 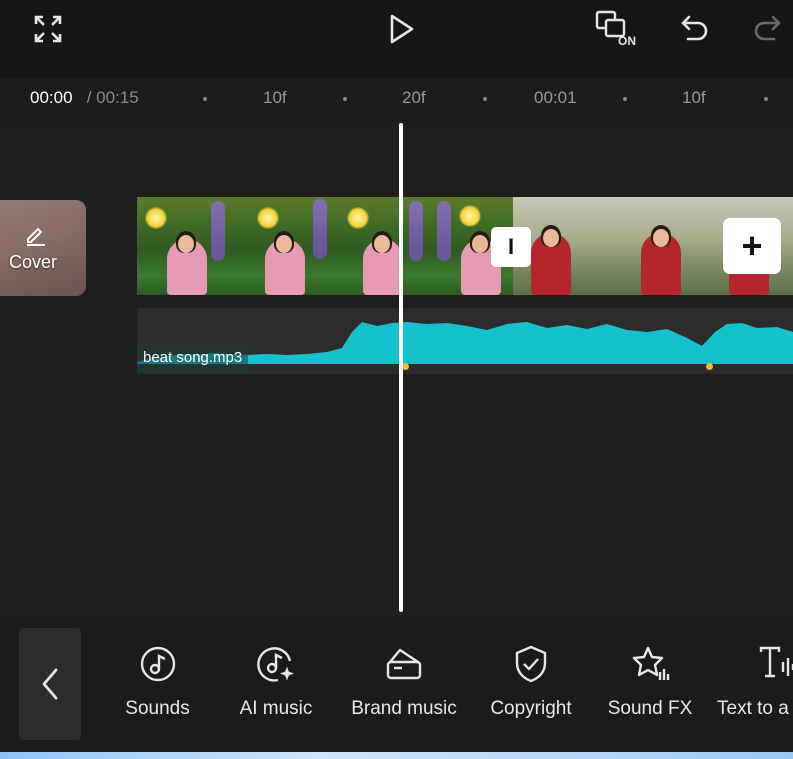 What do you see at coordinates (404, 687) in the screenshot?
I see `tool-brand-music: Brand music` at bounding box center [404, 687].